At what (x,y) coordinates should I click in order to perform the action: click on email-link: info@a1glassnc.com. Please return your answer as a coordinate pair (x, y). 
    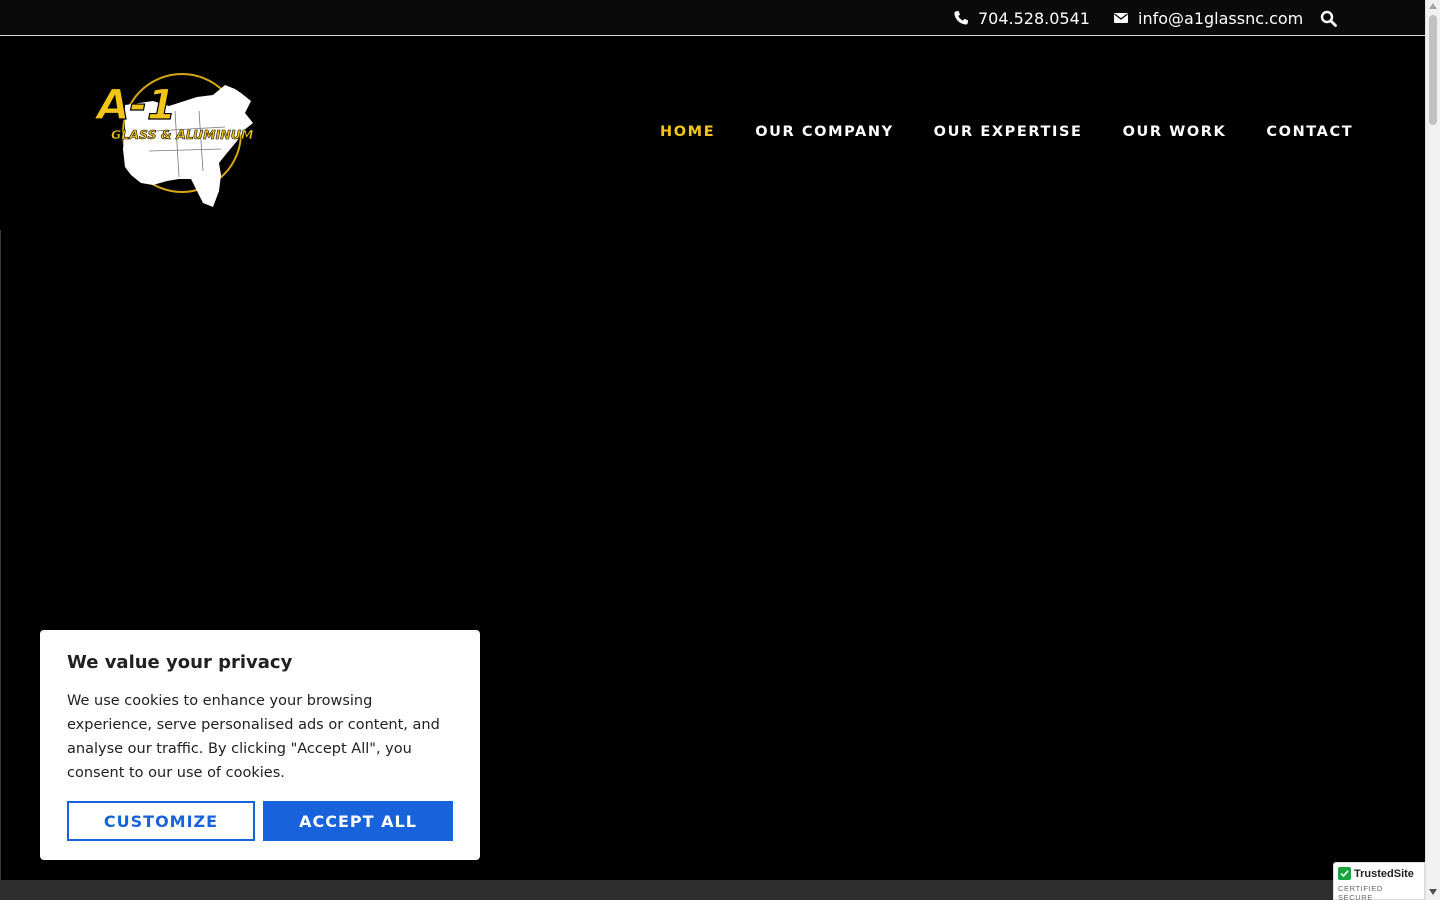
    Looking at the image, I should click on (1208, 18).